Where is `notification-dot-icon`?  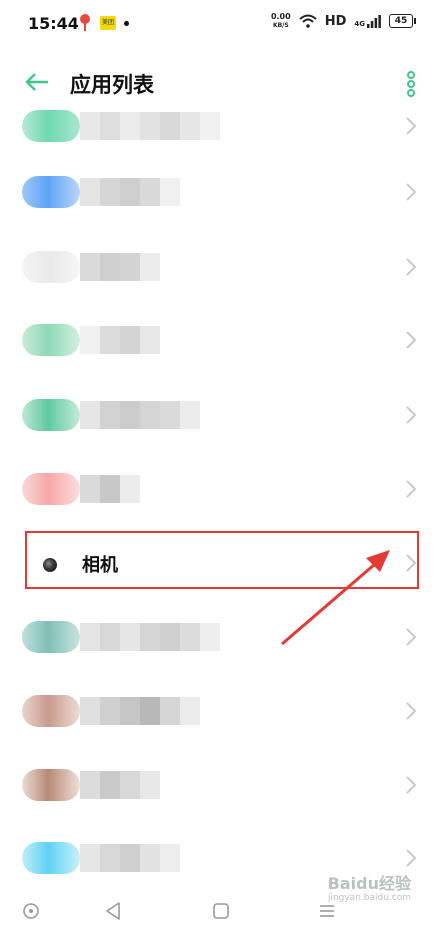 notification-dot-icon is located at coordinates (126, 23).